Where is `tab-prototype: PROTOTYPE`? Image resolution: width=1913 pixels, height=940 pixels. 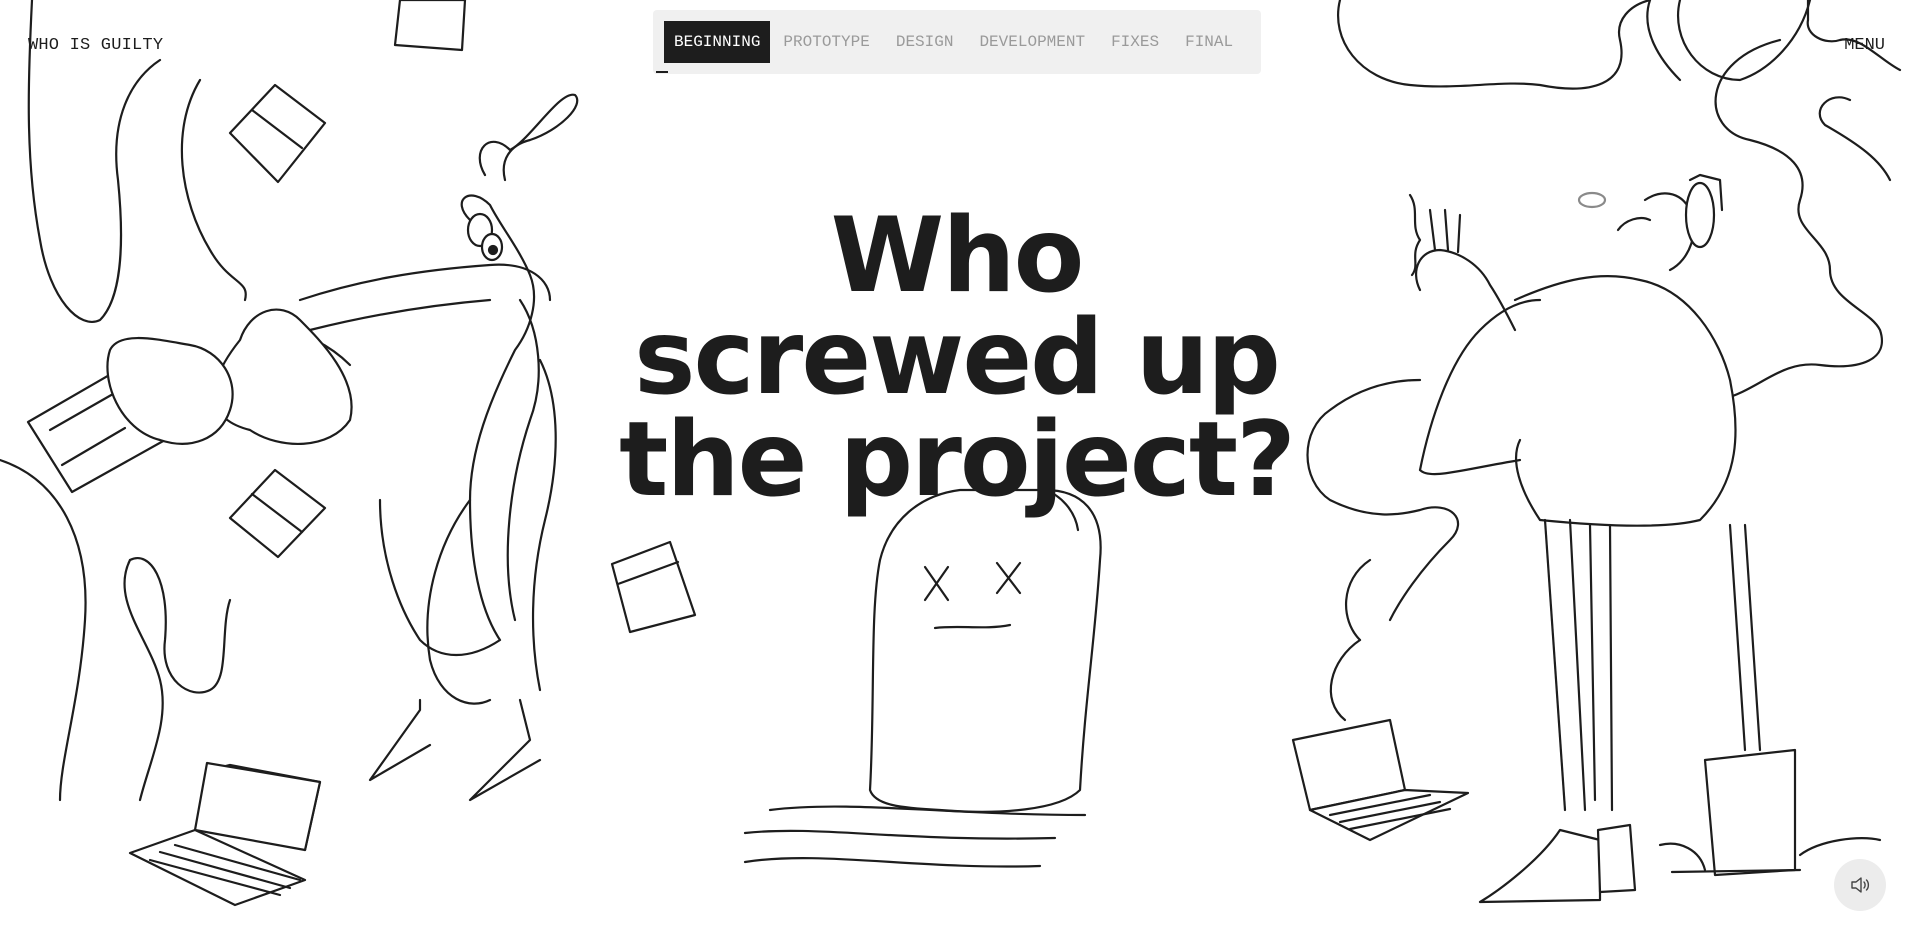 tab-prototype: PROTOTYPE is located at coordinates (826, 42).